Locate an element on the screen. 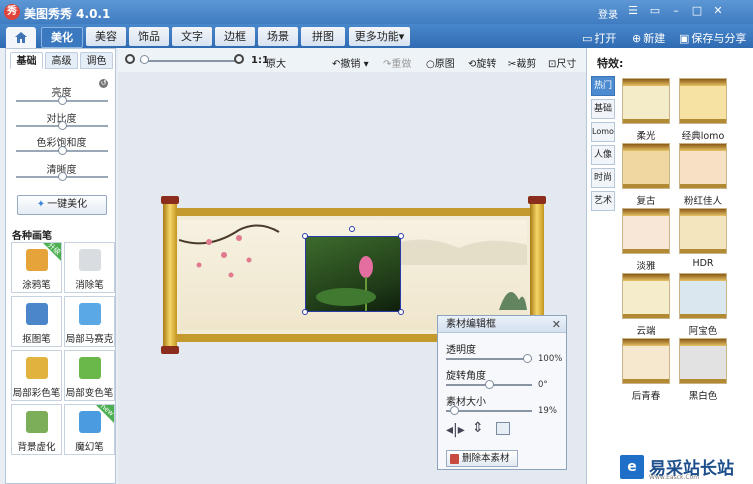 Image resolution: width=753 pixels, height=484 pixels. tab-frames: 边框 is located at coordinates (235, 36).